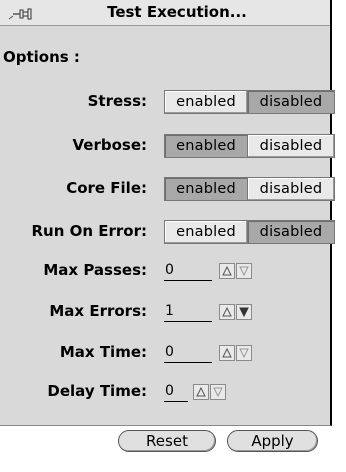 The width and height of the screenshot is (346, 472). I want to click on delay-time-label: Delay Time:, so click(97, 391).